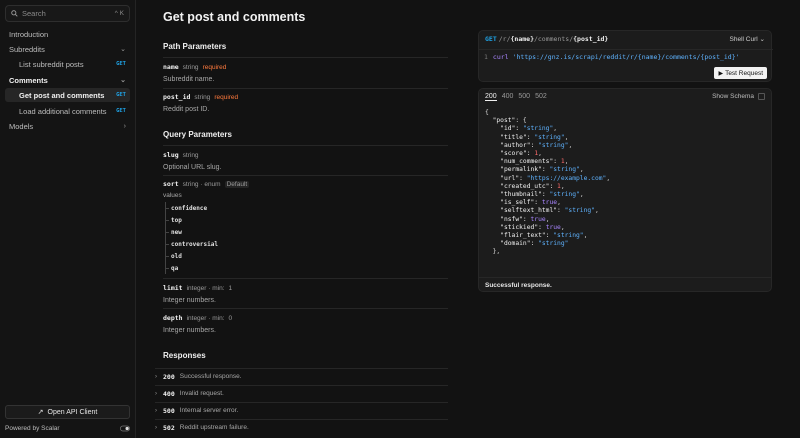  Describe the element at coordinates (305, 73) in the screenshot. I see `param-name: name string required Subreddit name.` at that location.